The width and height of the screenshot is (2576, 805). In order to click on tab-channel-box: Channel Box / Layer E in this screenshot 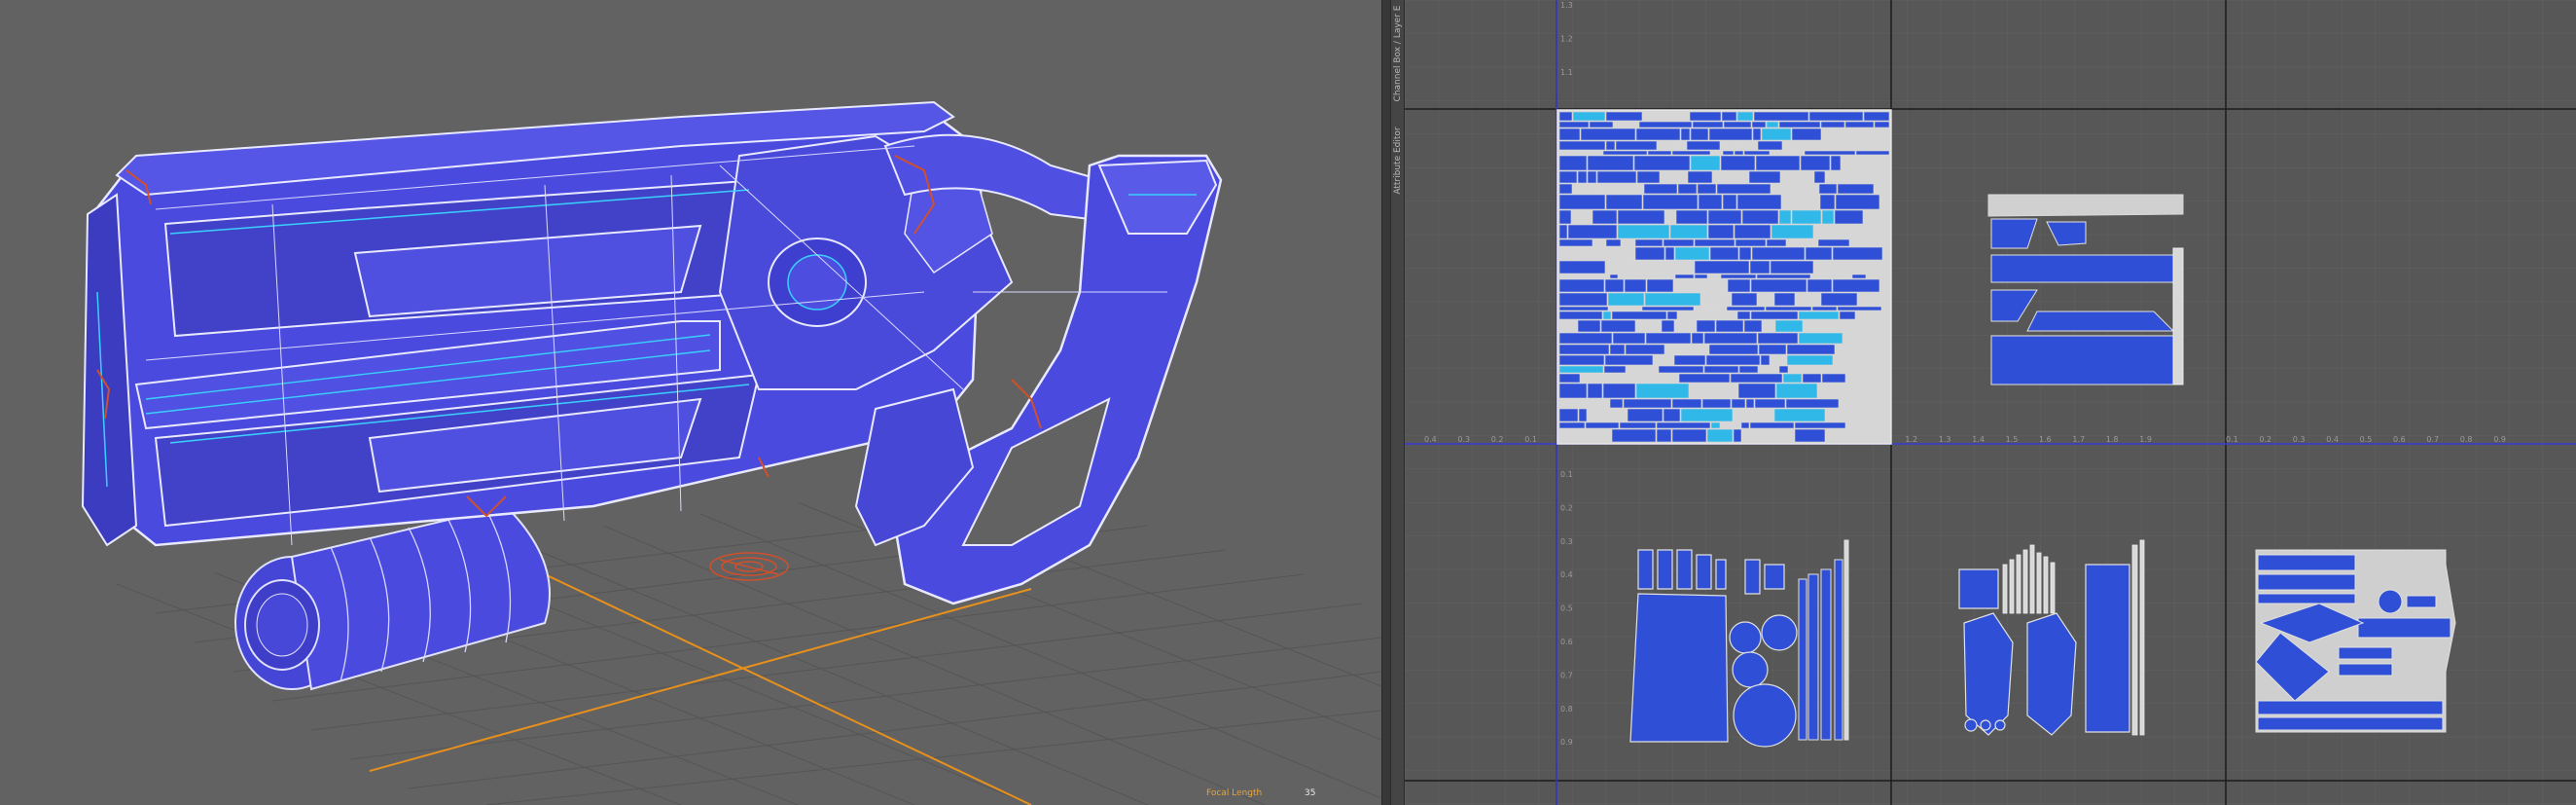, I will do `click(1398, 54)`.